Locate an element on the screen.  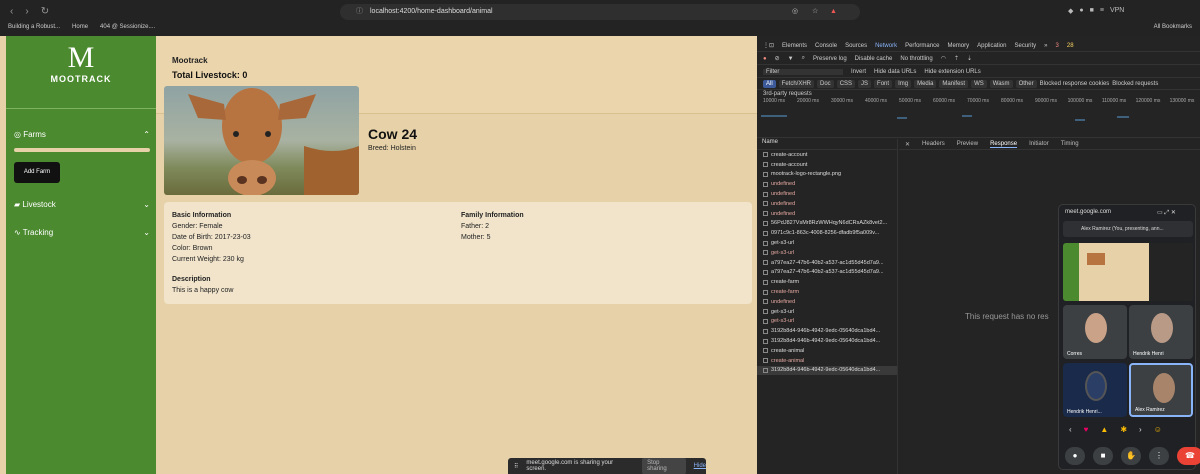
info-icon: ⓘ is located at coordinates (359, 12).